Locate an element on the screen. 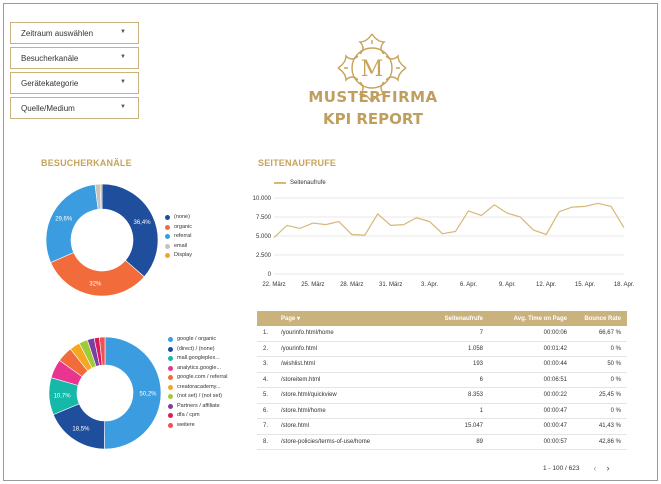  row-avg-time: 00:06:51 is located at coordinates (555, 379).